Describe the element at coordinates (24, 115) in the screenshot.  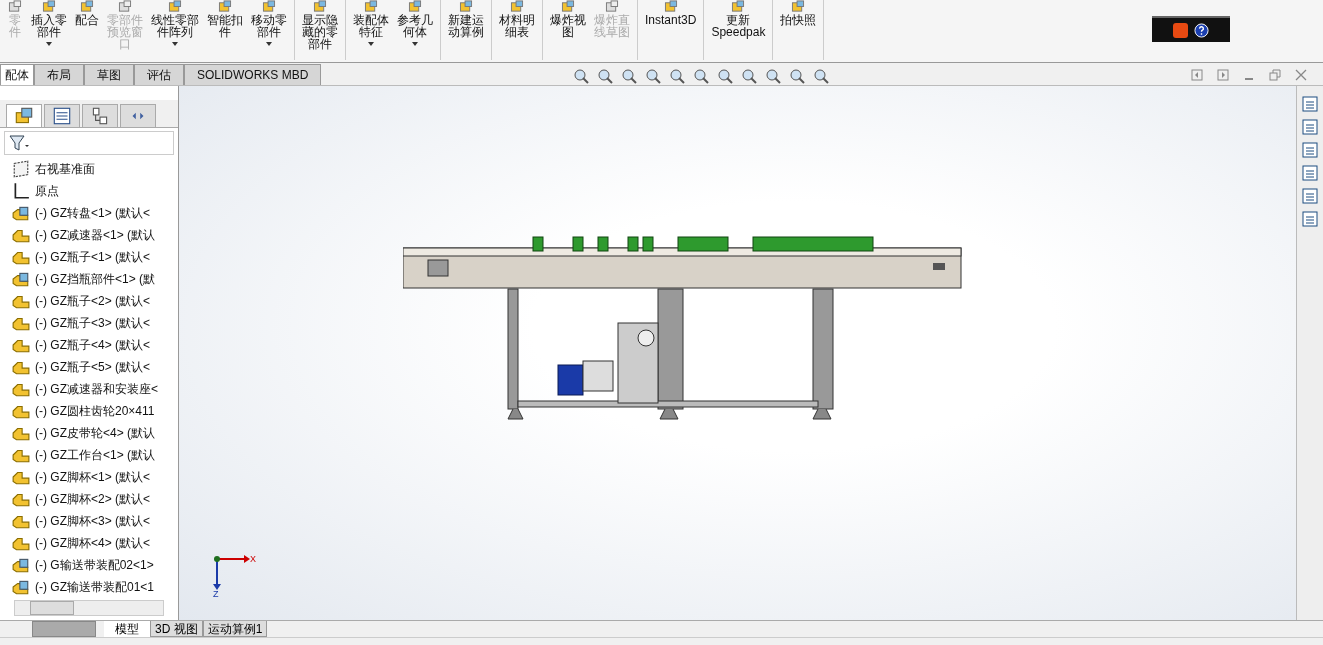
I see `feature-manager-tab` at that location.